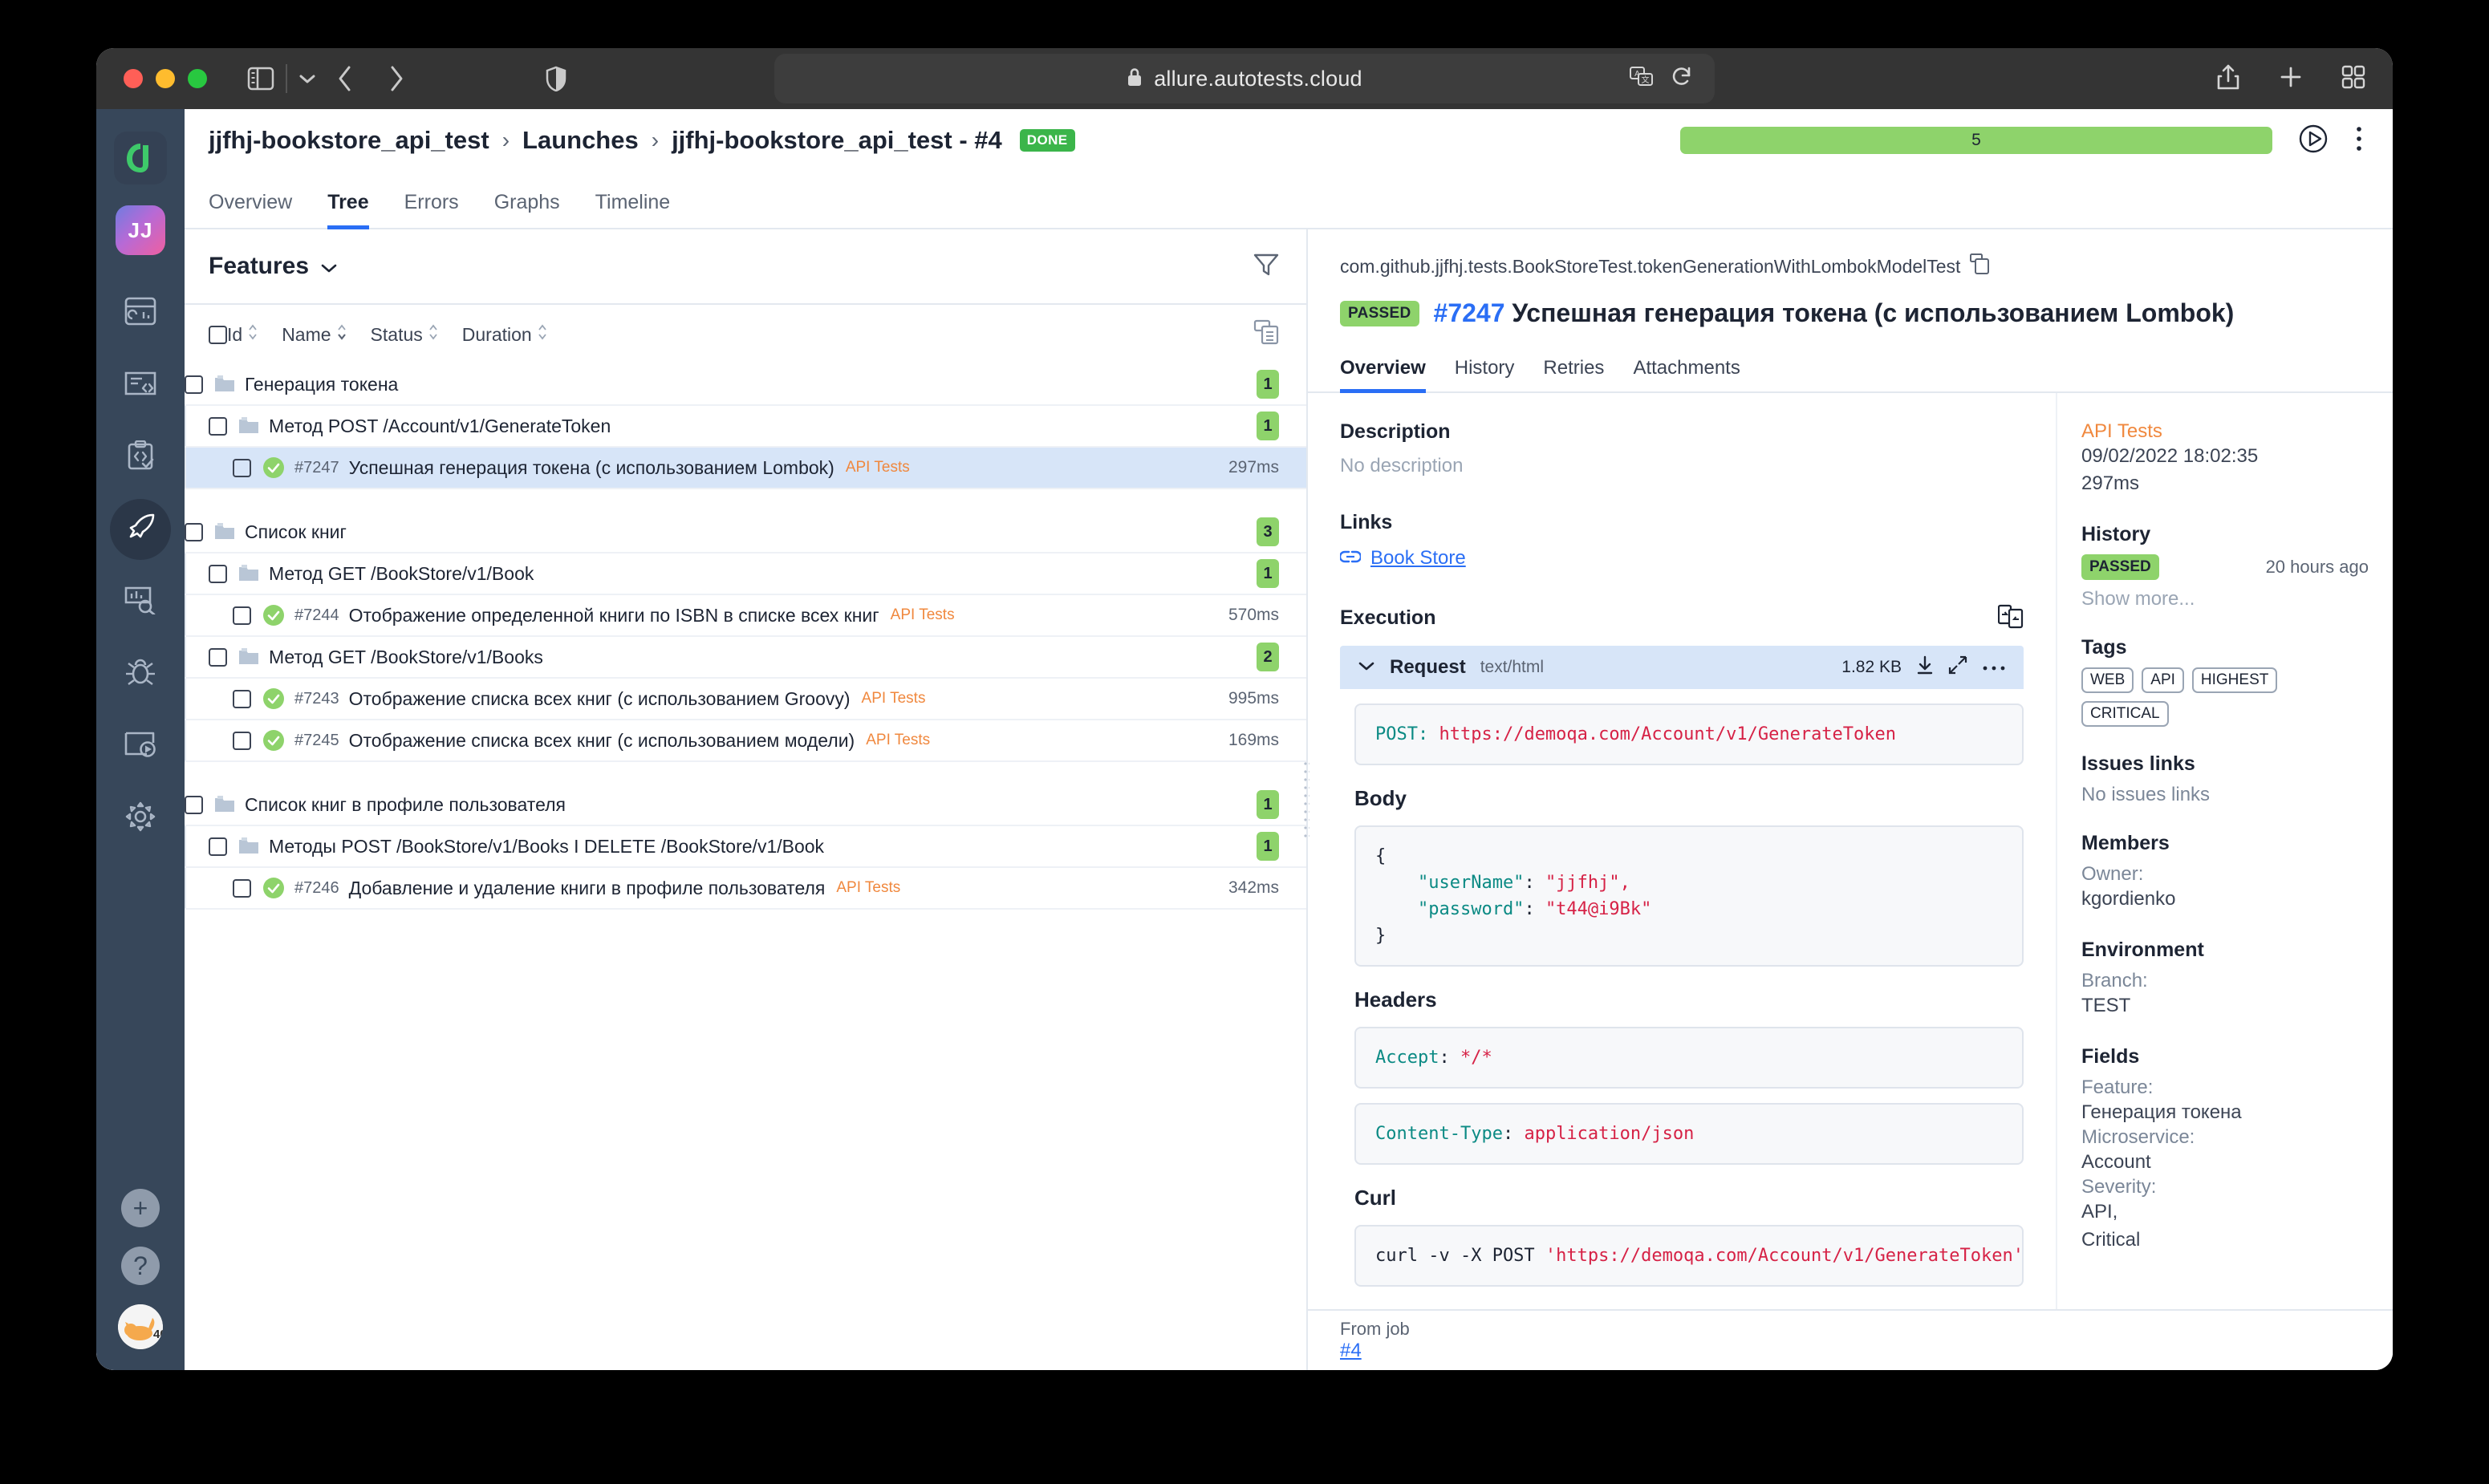 The width and height of the screenshot is (2489, 1484). What do you see at coordinates (140, 1208) in the screenshot?
I see `add-button: +` at bounding box center [140, 1208].